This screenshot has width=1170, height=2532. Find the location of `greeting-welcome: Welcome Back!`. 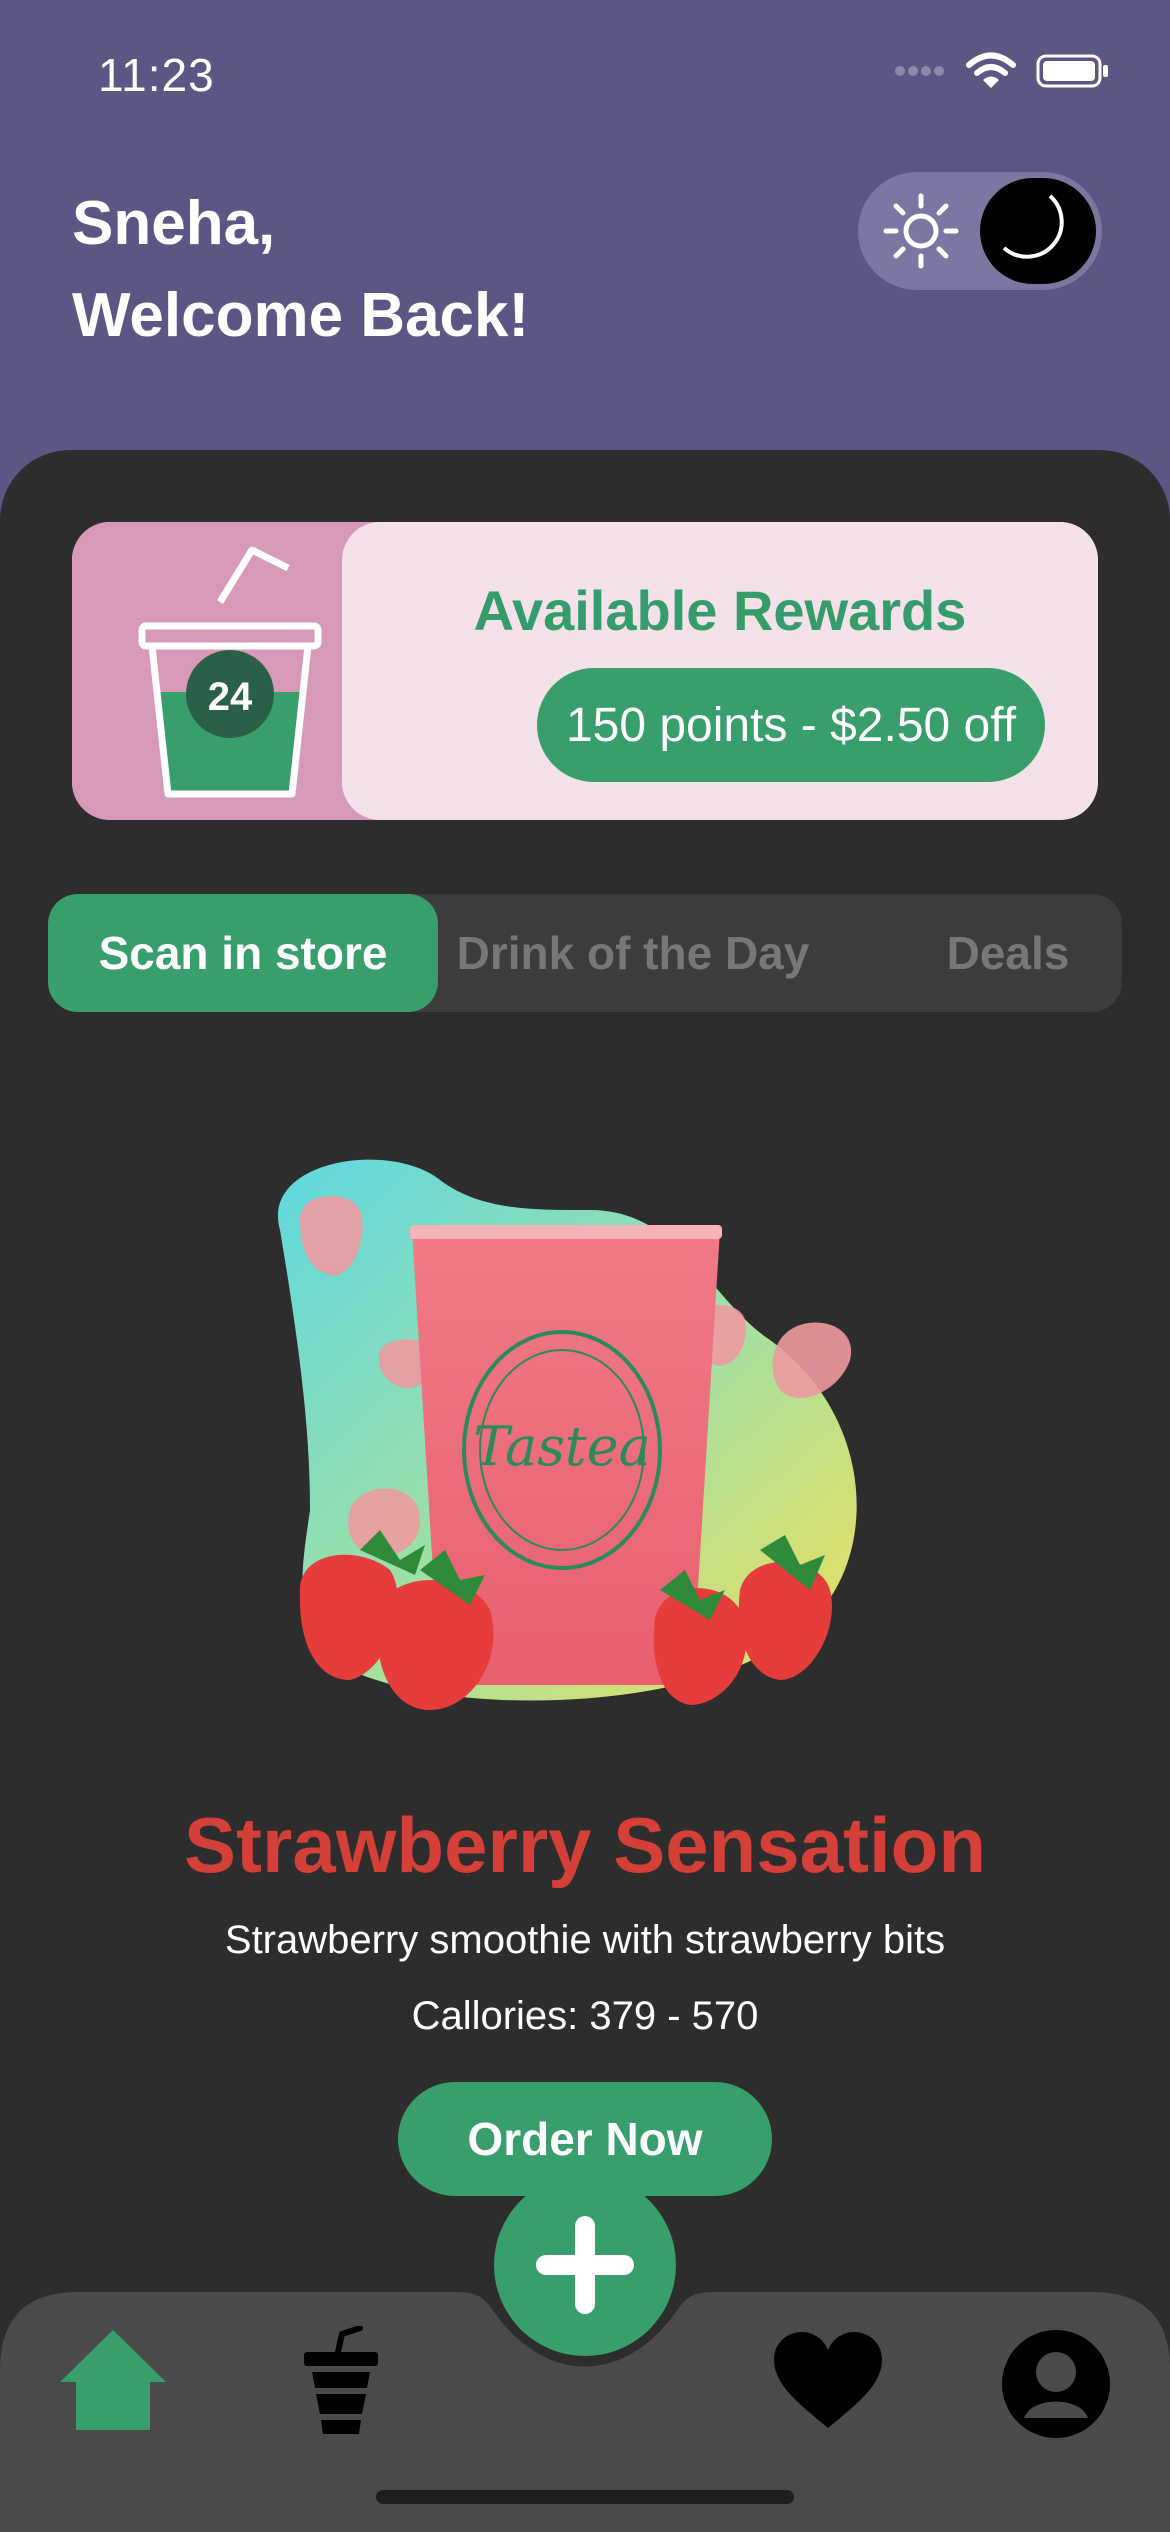

greeting-welcome: Welcome Back! is located at coordinates (301, 315).